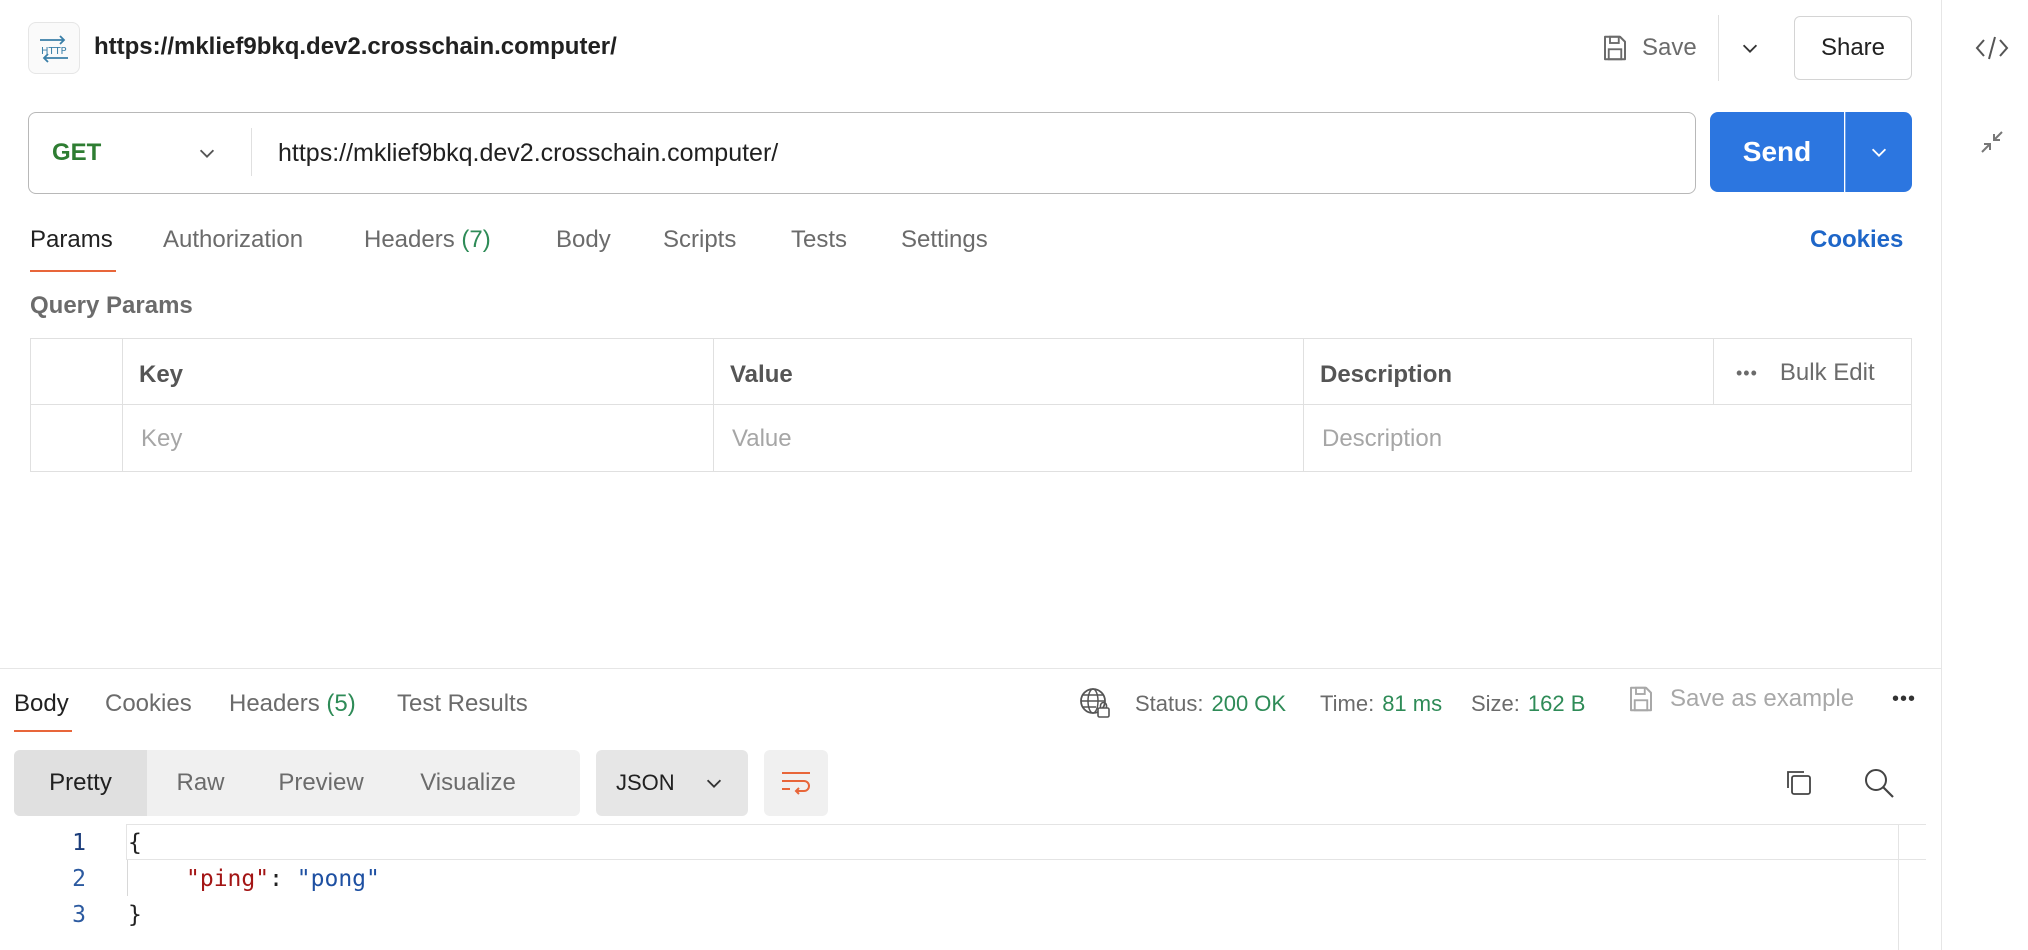 Image resolution: width=2028 pixels, height=950 pixels. I want to click on active-tab-indicator, so click(73, 271).